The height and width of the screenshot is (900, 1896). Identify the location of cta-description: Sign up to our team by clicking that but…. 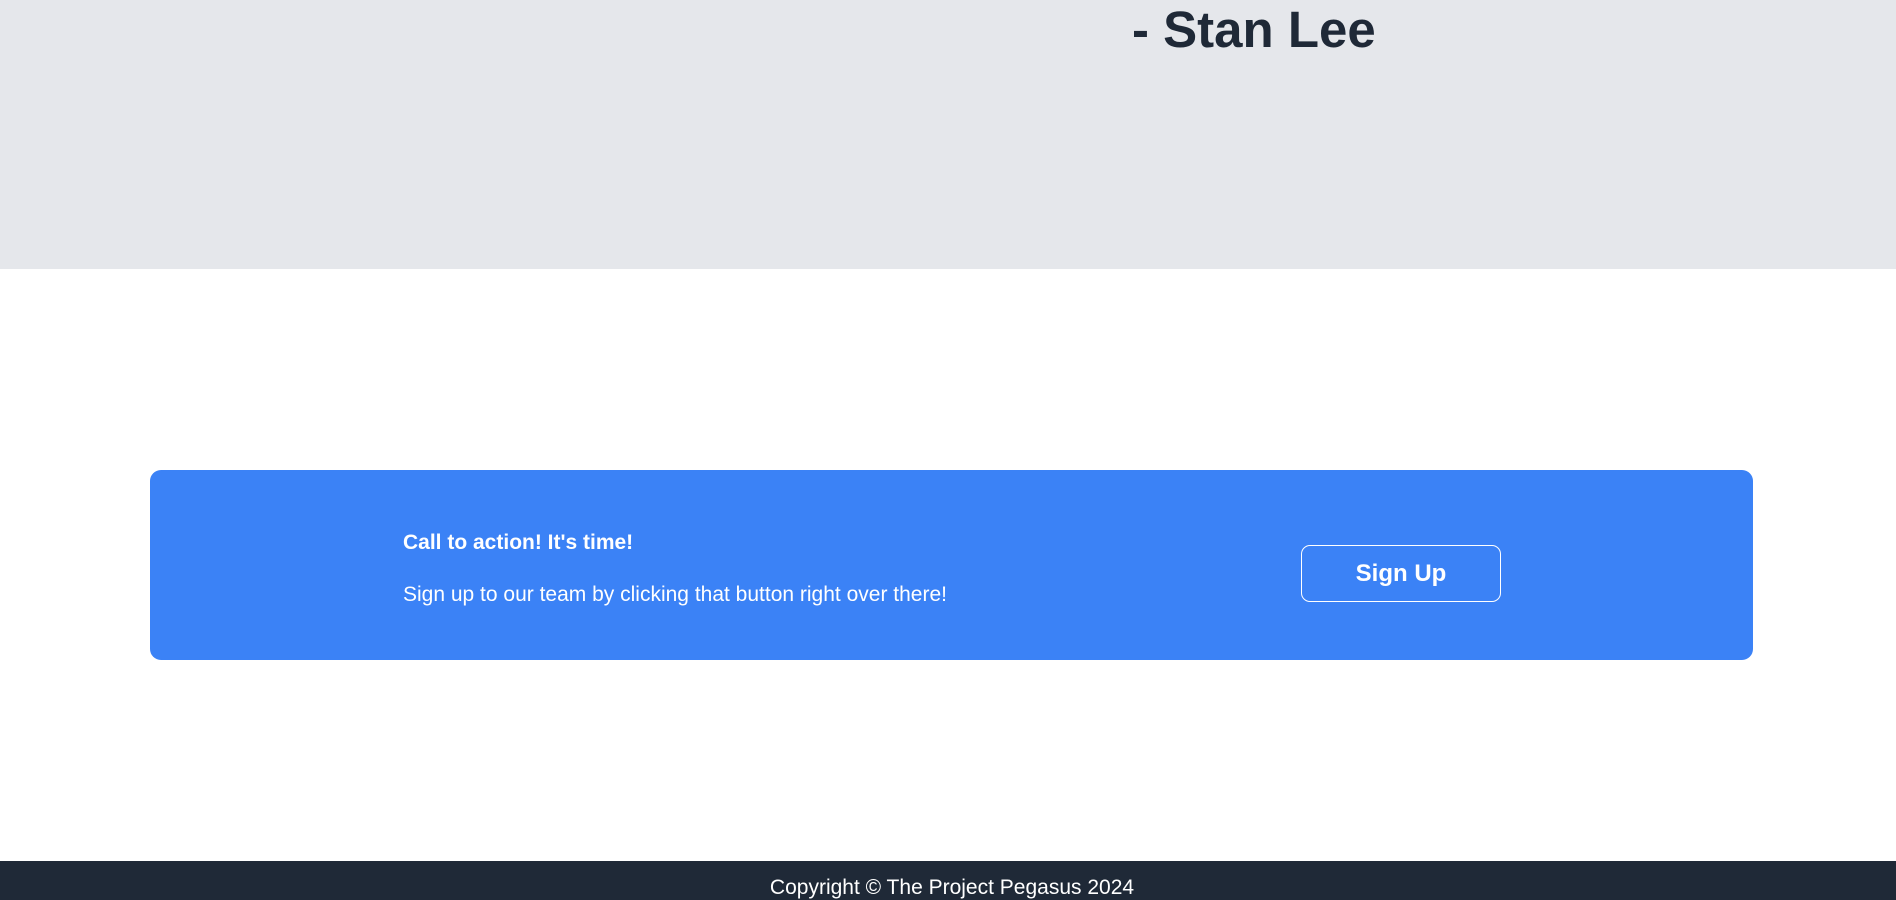
(675, 594).